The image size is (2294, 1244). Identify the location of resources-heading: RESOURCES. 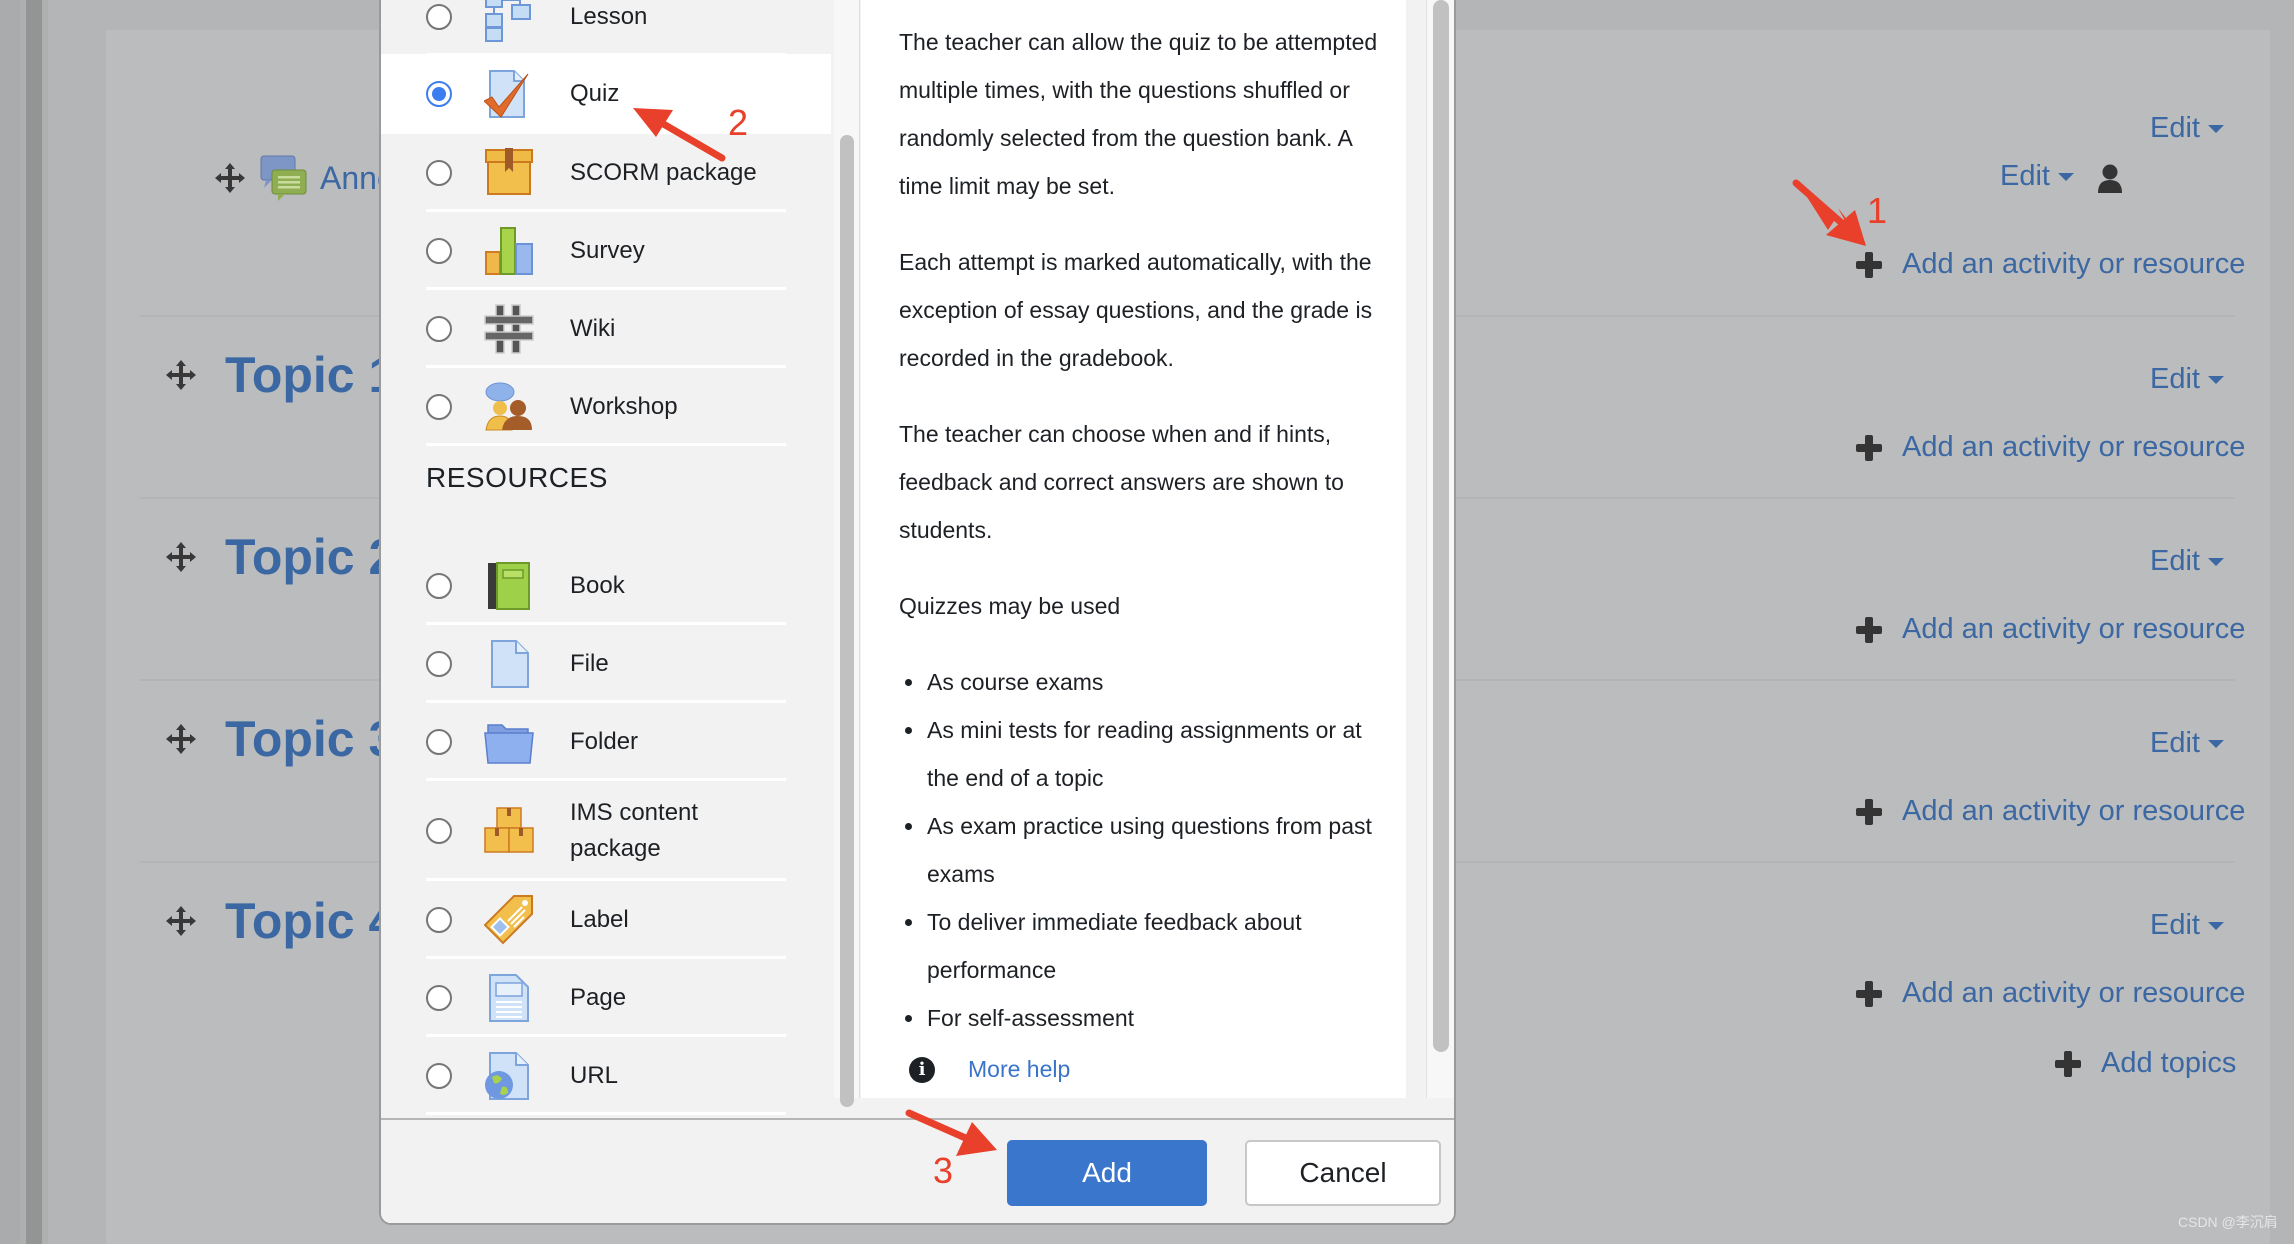
(517, 477).